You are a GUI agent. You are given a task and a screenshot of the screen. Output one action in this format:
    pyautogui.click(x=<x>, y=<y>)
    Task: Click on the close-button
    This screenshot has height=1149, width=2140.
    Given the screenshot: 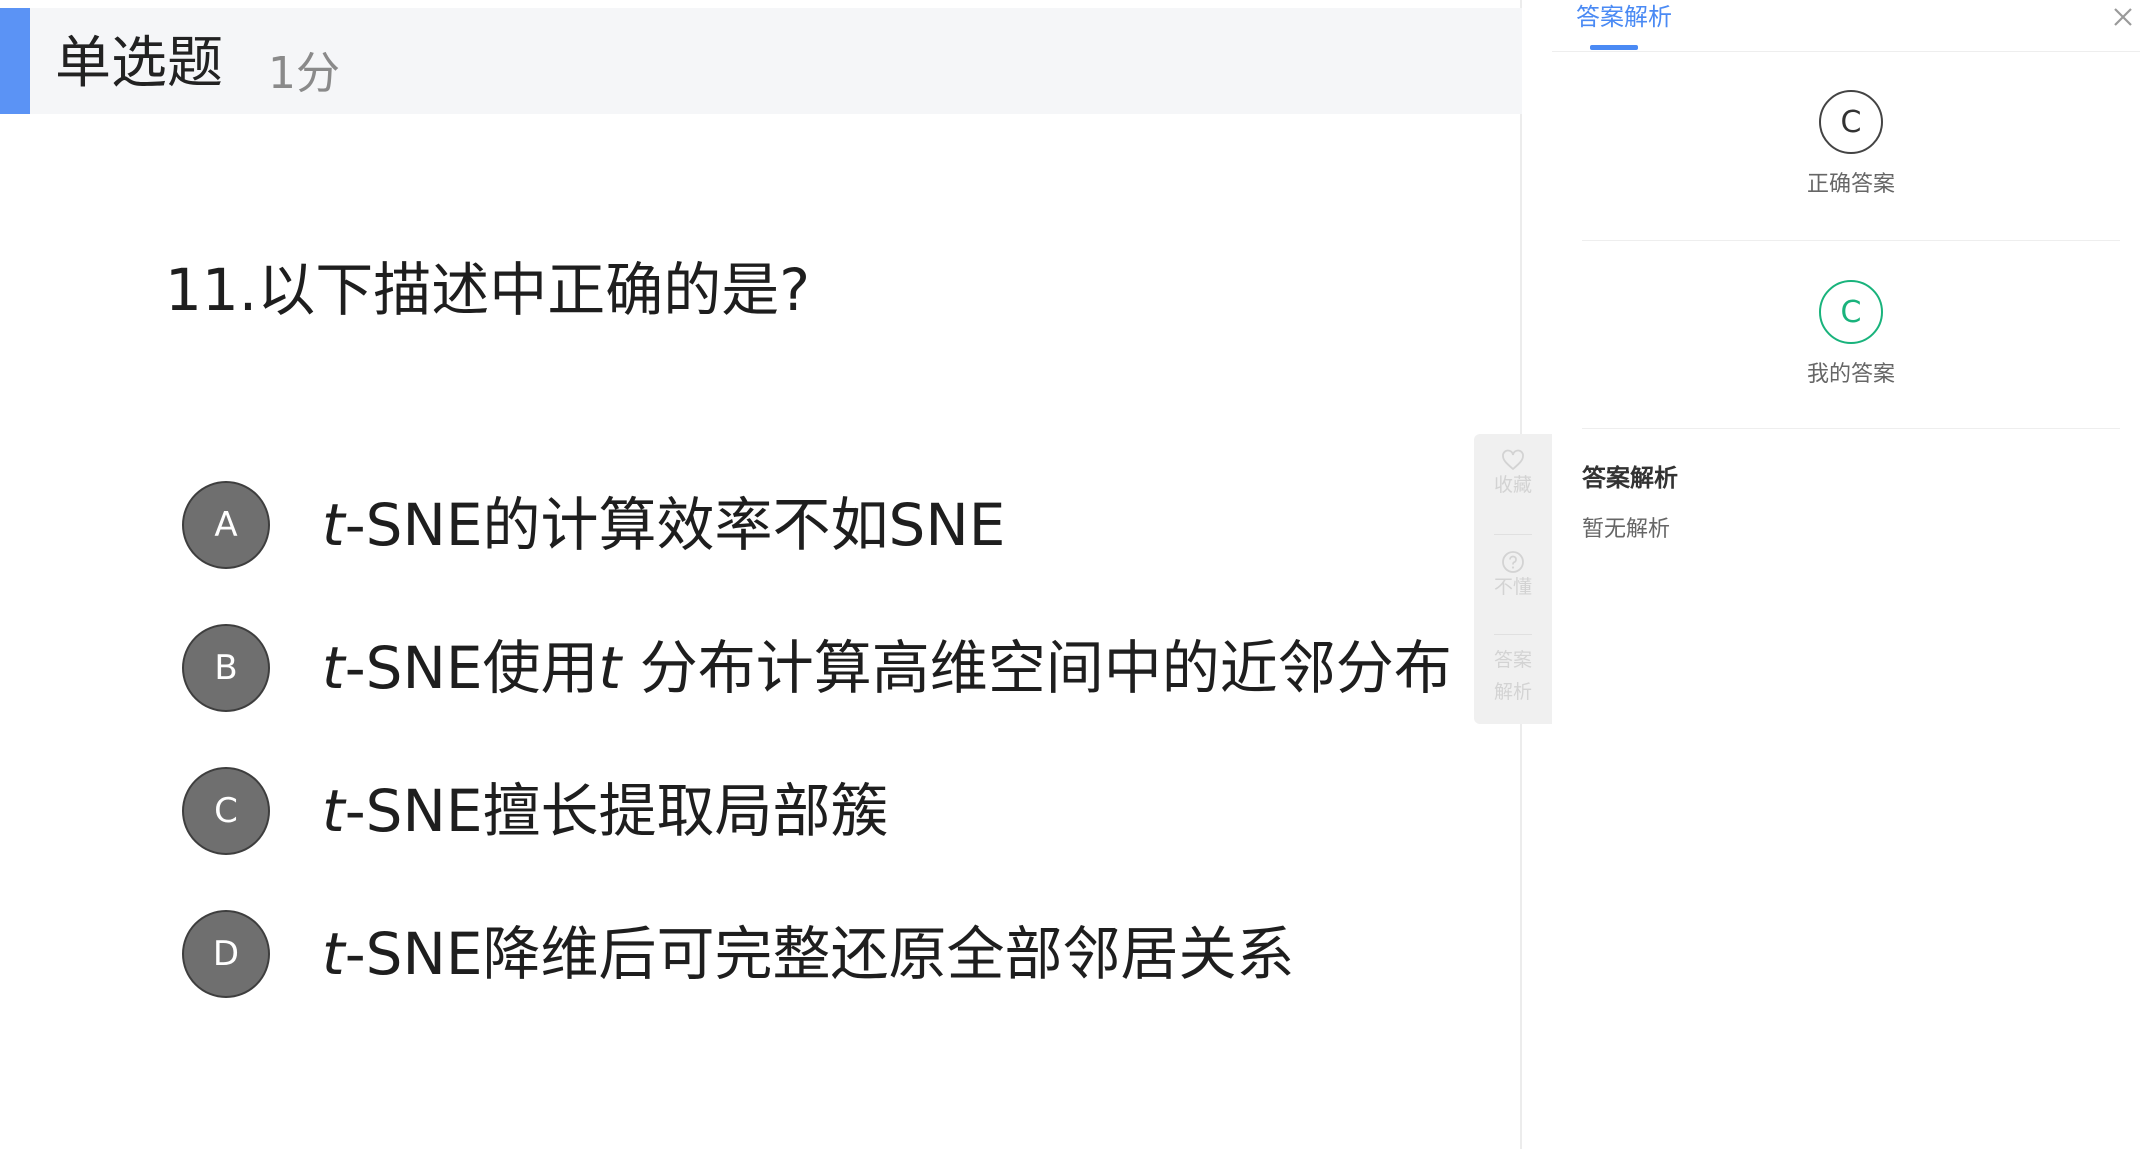 What is the action you would take?
    pyautogui.click(x=2123, y=17)
    